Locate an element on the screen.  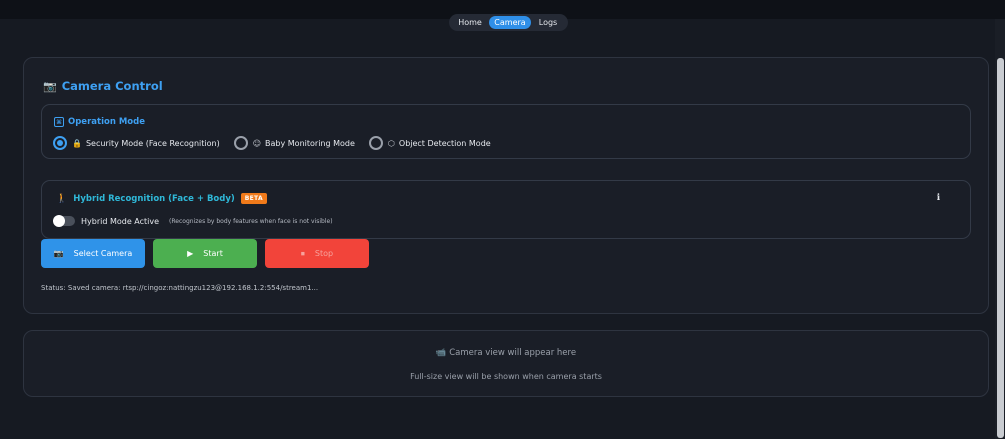
stop-label: Stop is located at coordinates (324, 253).